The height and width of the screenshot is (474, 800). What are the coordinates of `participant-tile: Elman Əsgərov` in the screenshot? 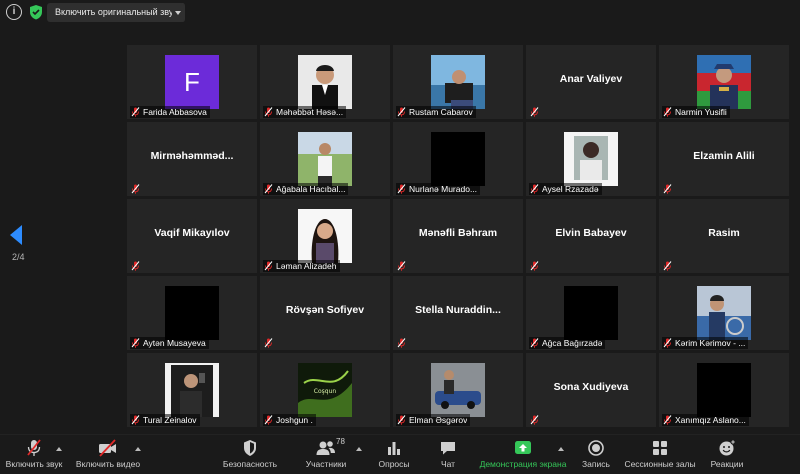 It's located at (458, 390).